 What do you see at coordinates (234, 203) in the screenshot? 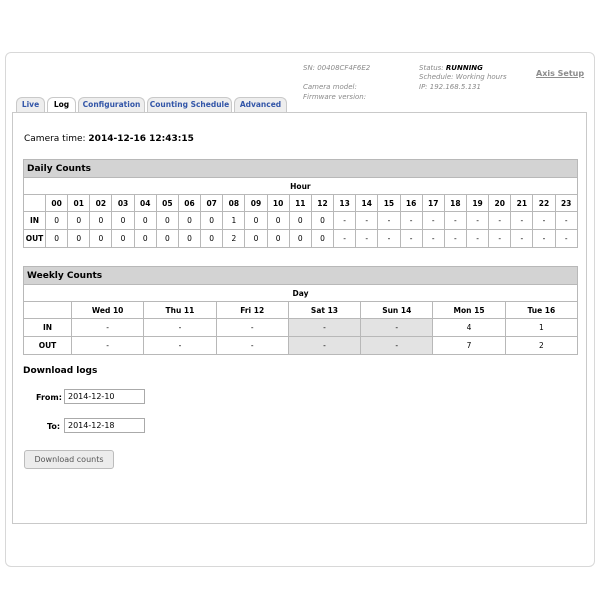
I see `hour-header-cell: 08` at bounding box center [234, 203].